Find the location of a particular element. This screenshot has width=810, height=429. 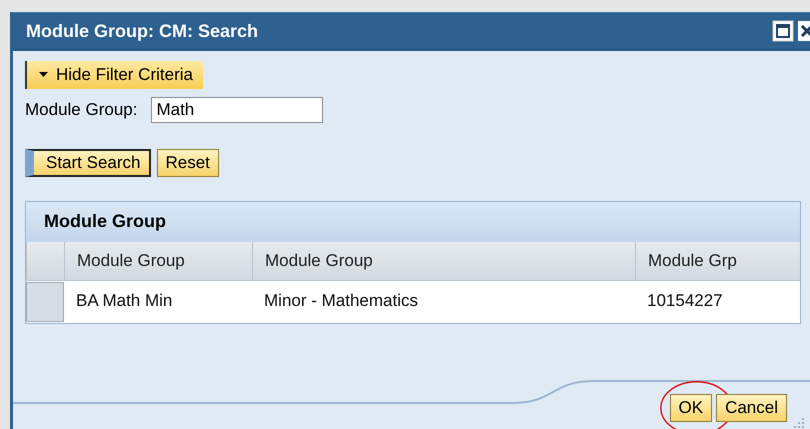

header-cell is located at coordinates (45, 261).